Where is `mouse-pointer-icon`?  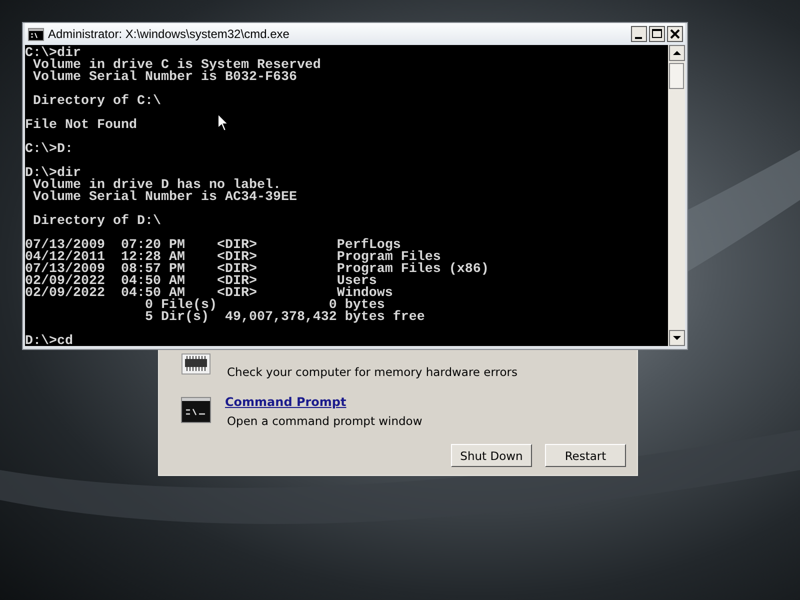
mouse-pointer-icon is located at coordinates (223, 122).